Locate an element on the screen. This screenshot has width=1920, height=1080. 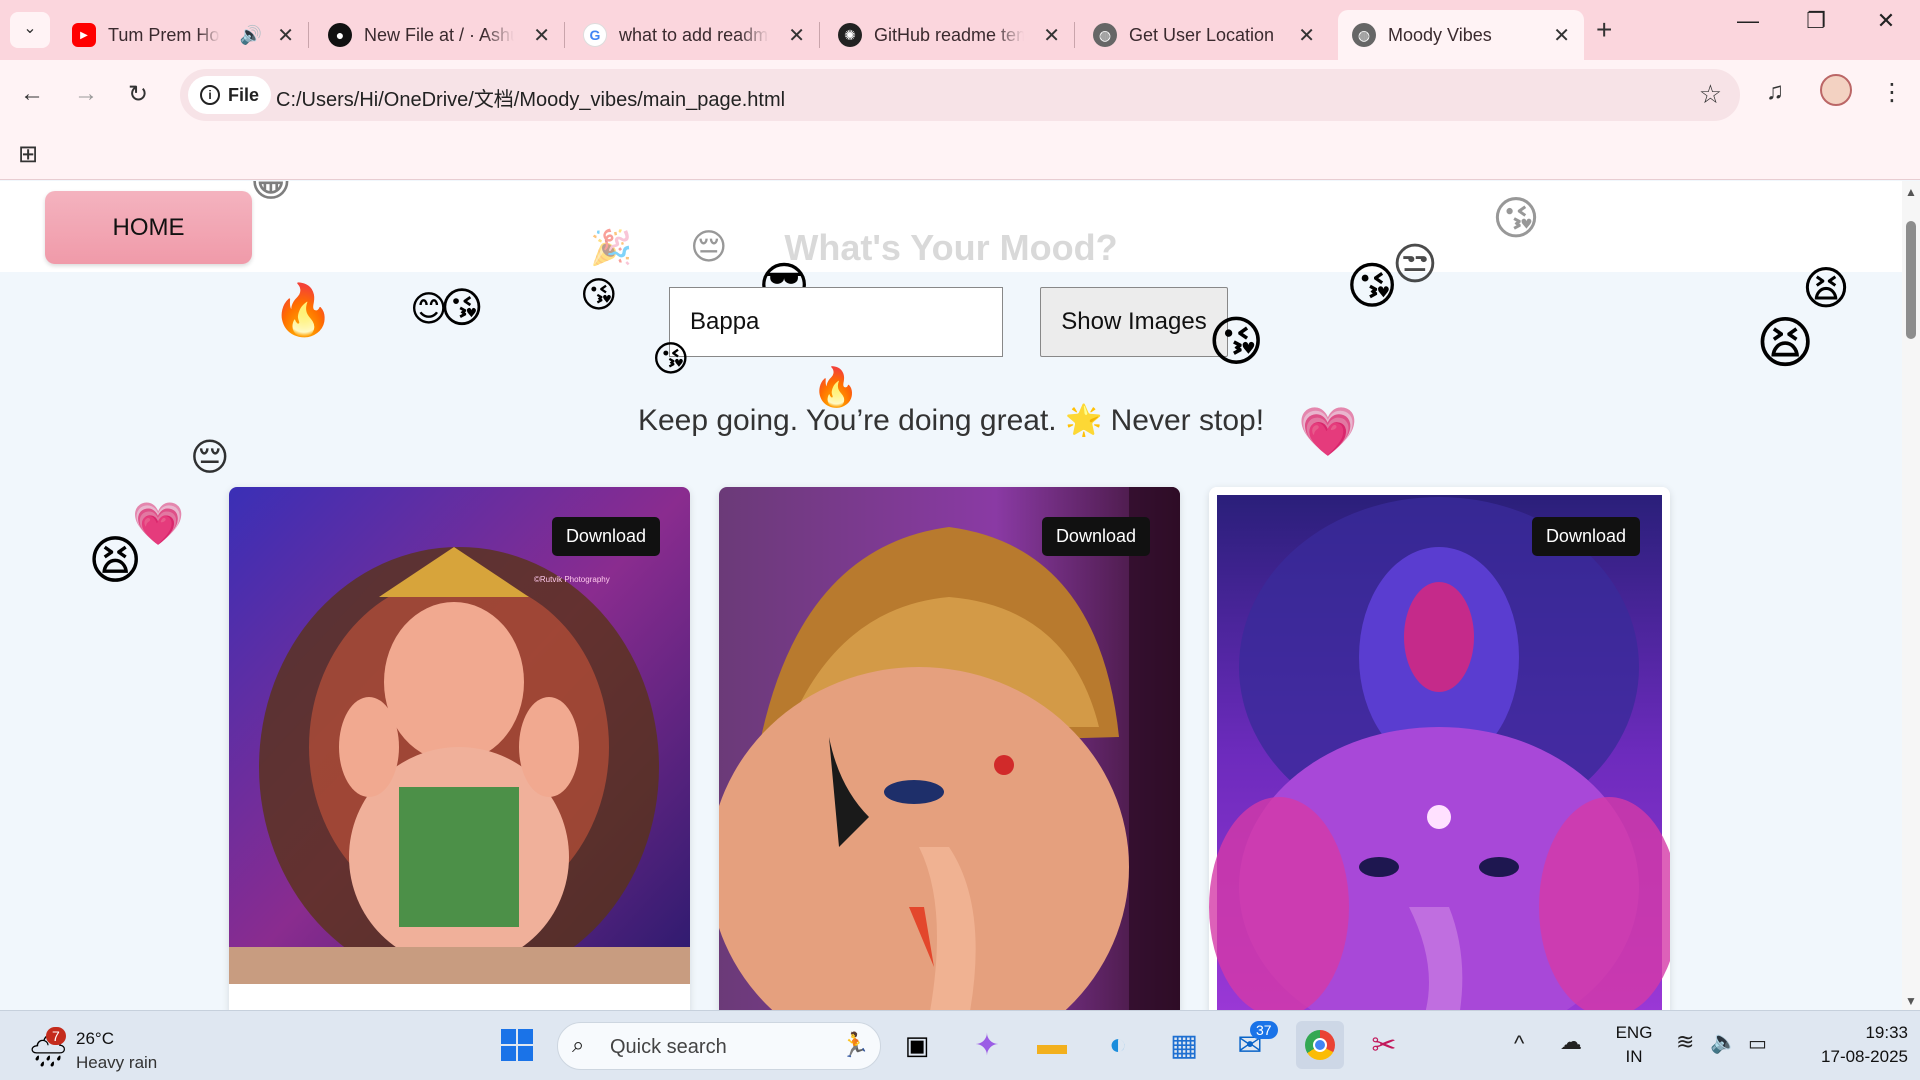
windows-logo-icon is located at coordinates (517, 1045).